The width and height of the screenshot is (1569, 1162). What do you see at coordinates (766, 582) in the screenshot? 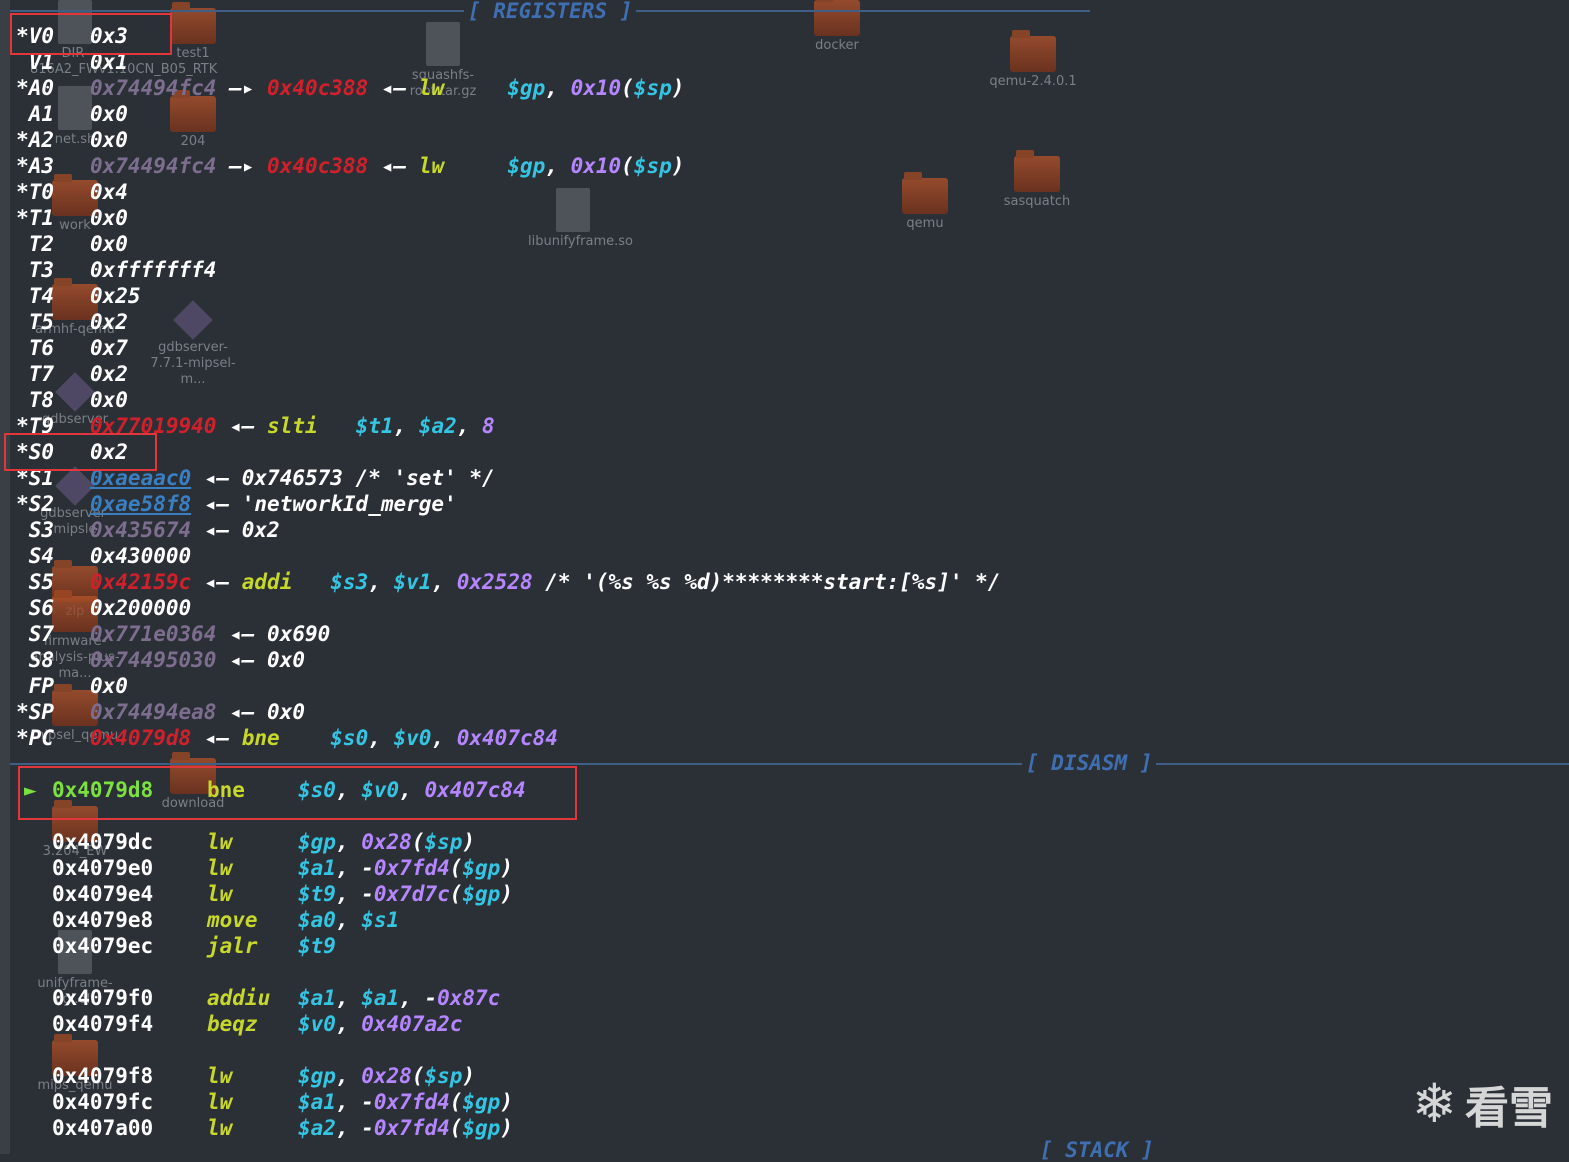
I see `operand: /* '(%s %s %d)********start:[%s]' */` at bounding box center [766, 582].